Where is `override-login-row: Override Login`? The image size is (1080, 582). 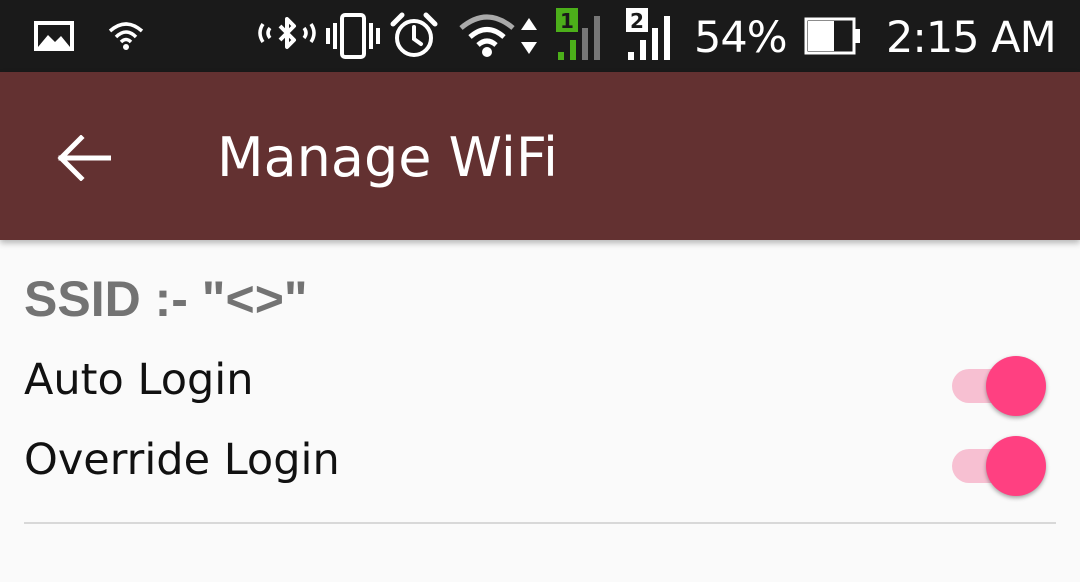
override-login-row: Override Login is located at coordinates (540, 460).